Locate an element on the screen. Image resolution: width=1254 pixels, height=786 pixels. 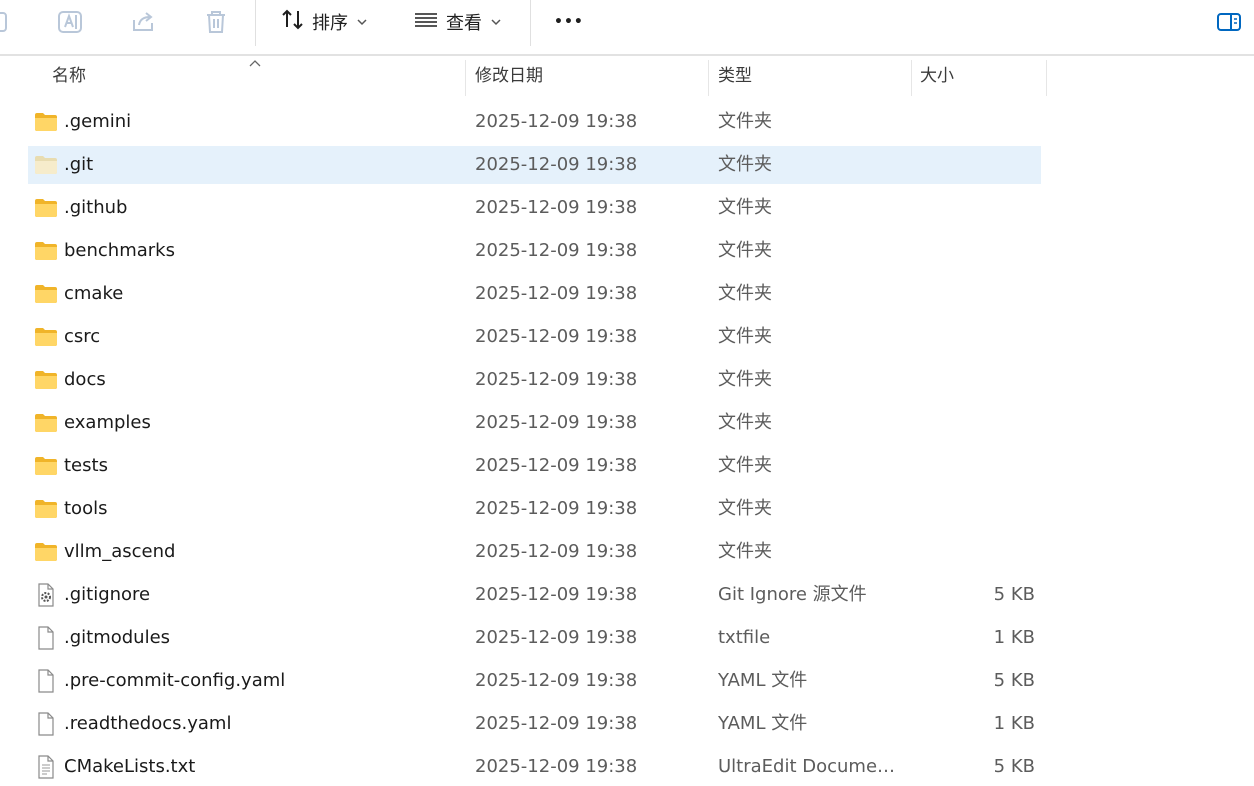
file-icon is located at coordinates (46, 681).